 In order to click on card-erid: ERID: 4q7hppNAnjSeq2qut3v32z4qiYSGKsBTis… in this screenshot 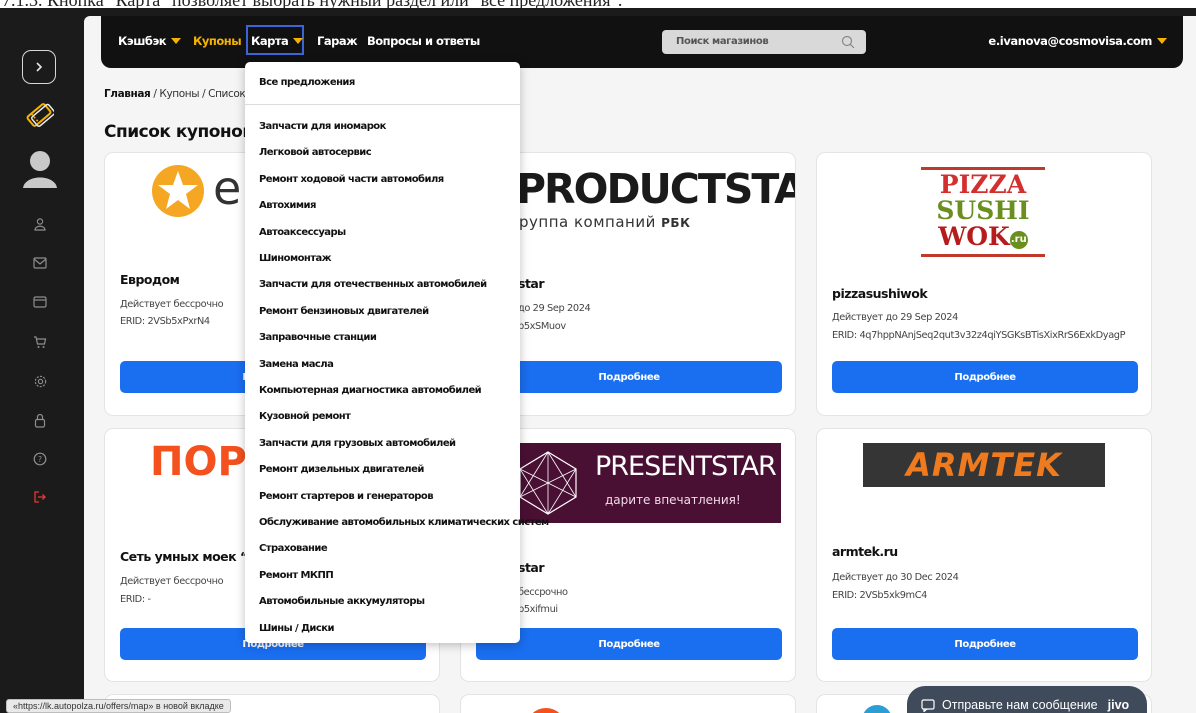, I will do `click(979, 335)`.